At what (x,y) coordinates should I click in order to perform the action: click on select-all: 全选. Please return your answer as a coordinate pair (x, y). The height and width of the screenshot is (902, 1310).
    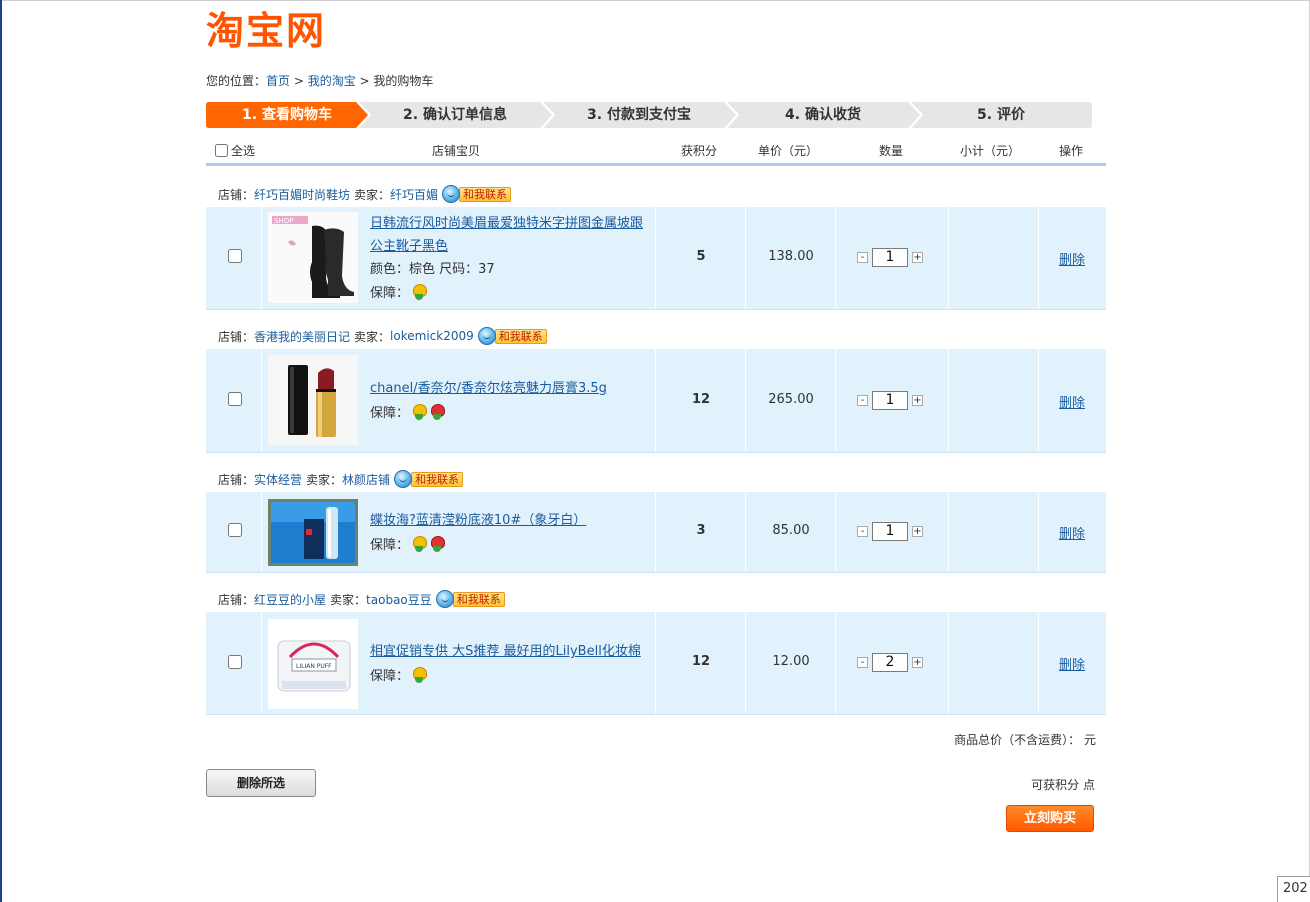
    Looking at the image, I should click on (235, 150).